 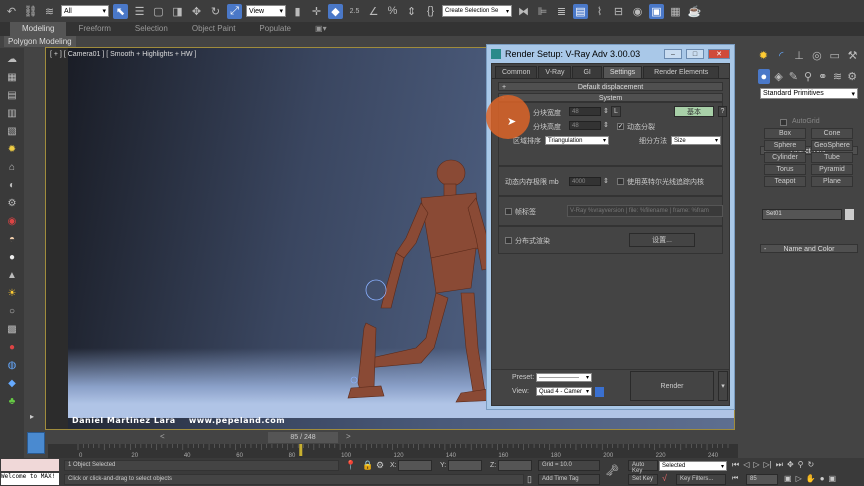 What do you see at coordinates (809, 93) in the screenshot?
I see `category-dropdown: Standard Primitives ▾` at bounding box center [809, 93].